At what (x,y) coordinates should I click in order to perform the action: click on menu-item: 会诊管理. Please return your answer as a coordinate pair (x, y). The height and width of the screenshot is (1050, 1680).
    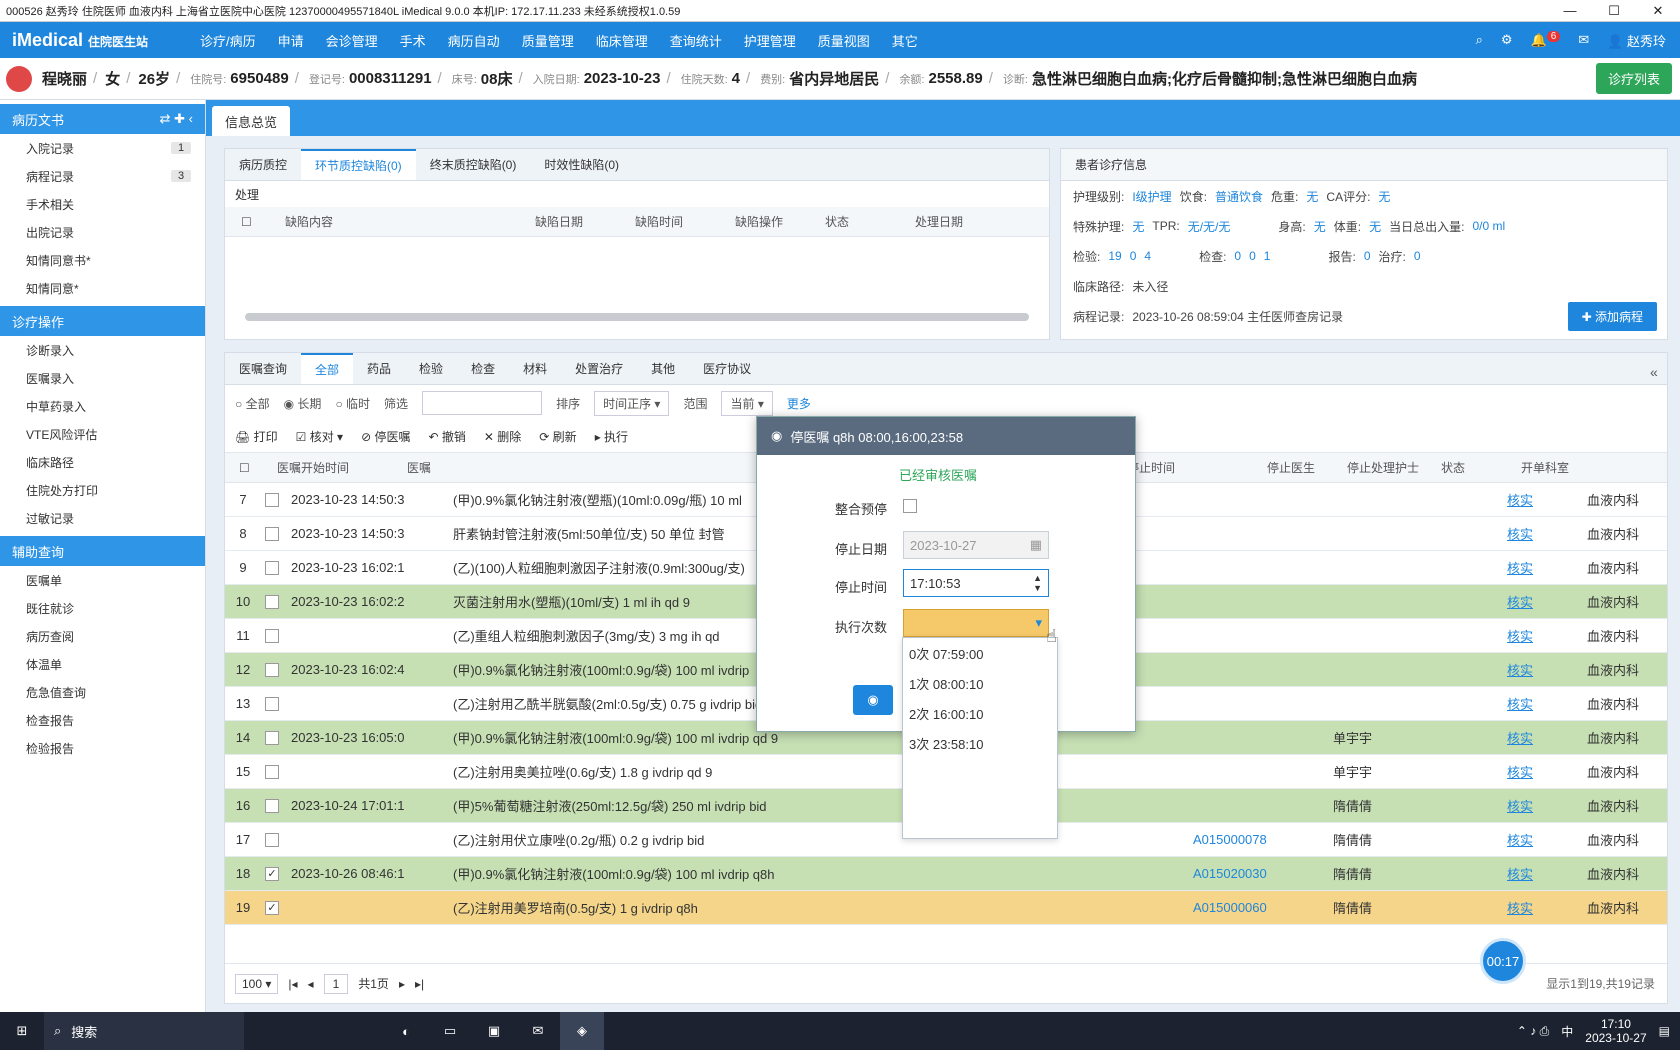
    Looking at the image, I should click on (352, 40).